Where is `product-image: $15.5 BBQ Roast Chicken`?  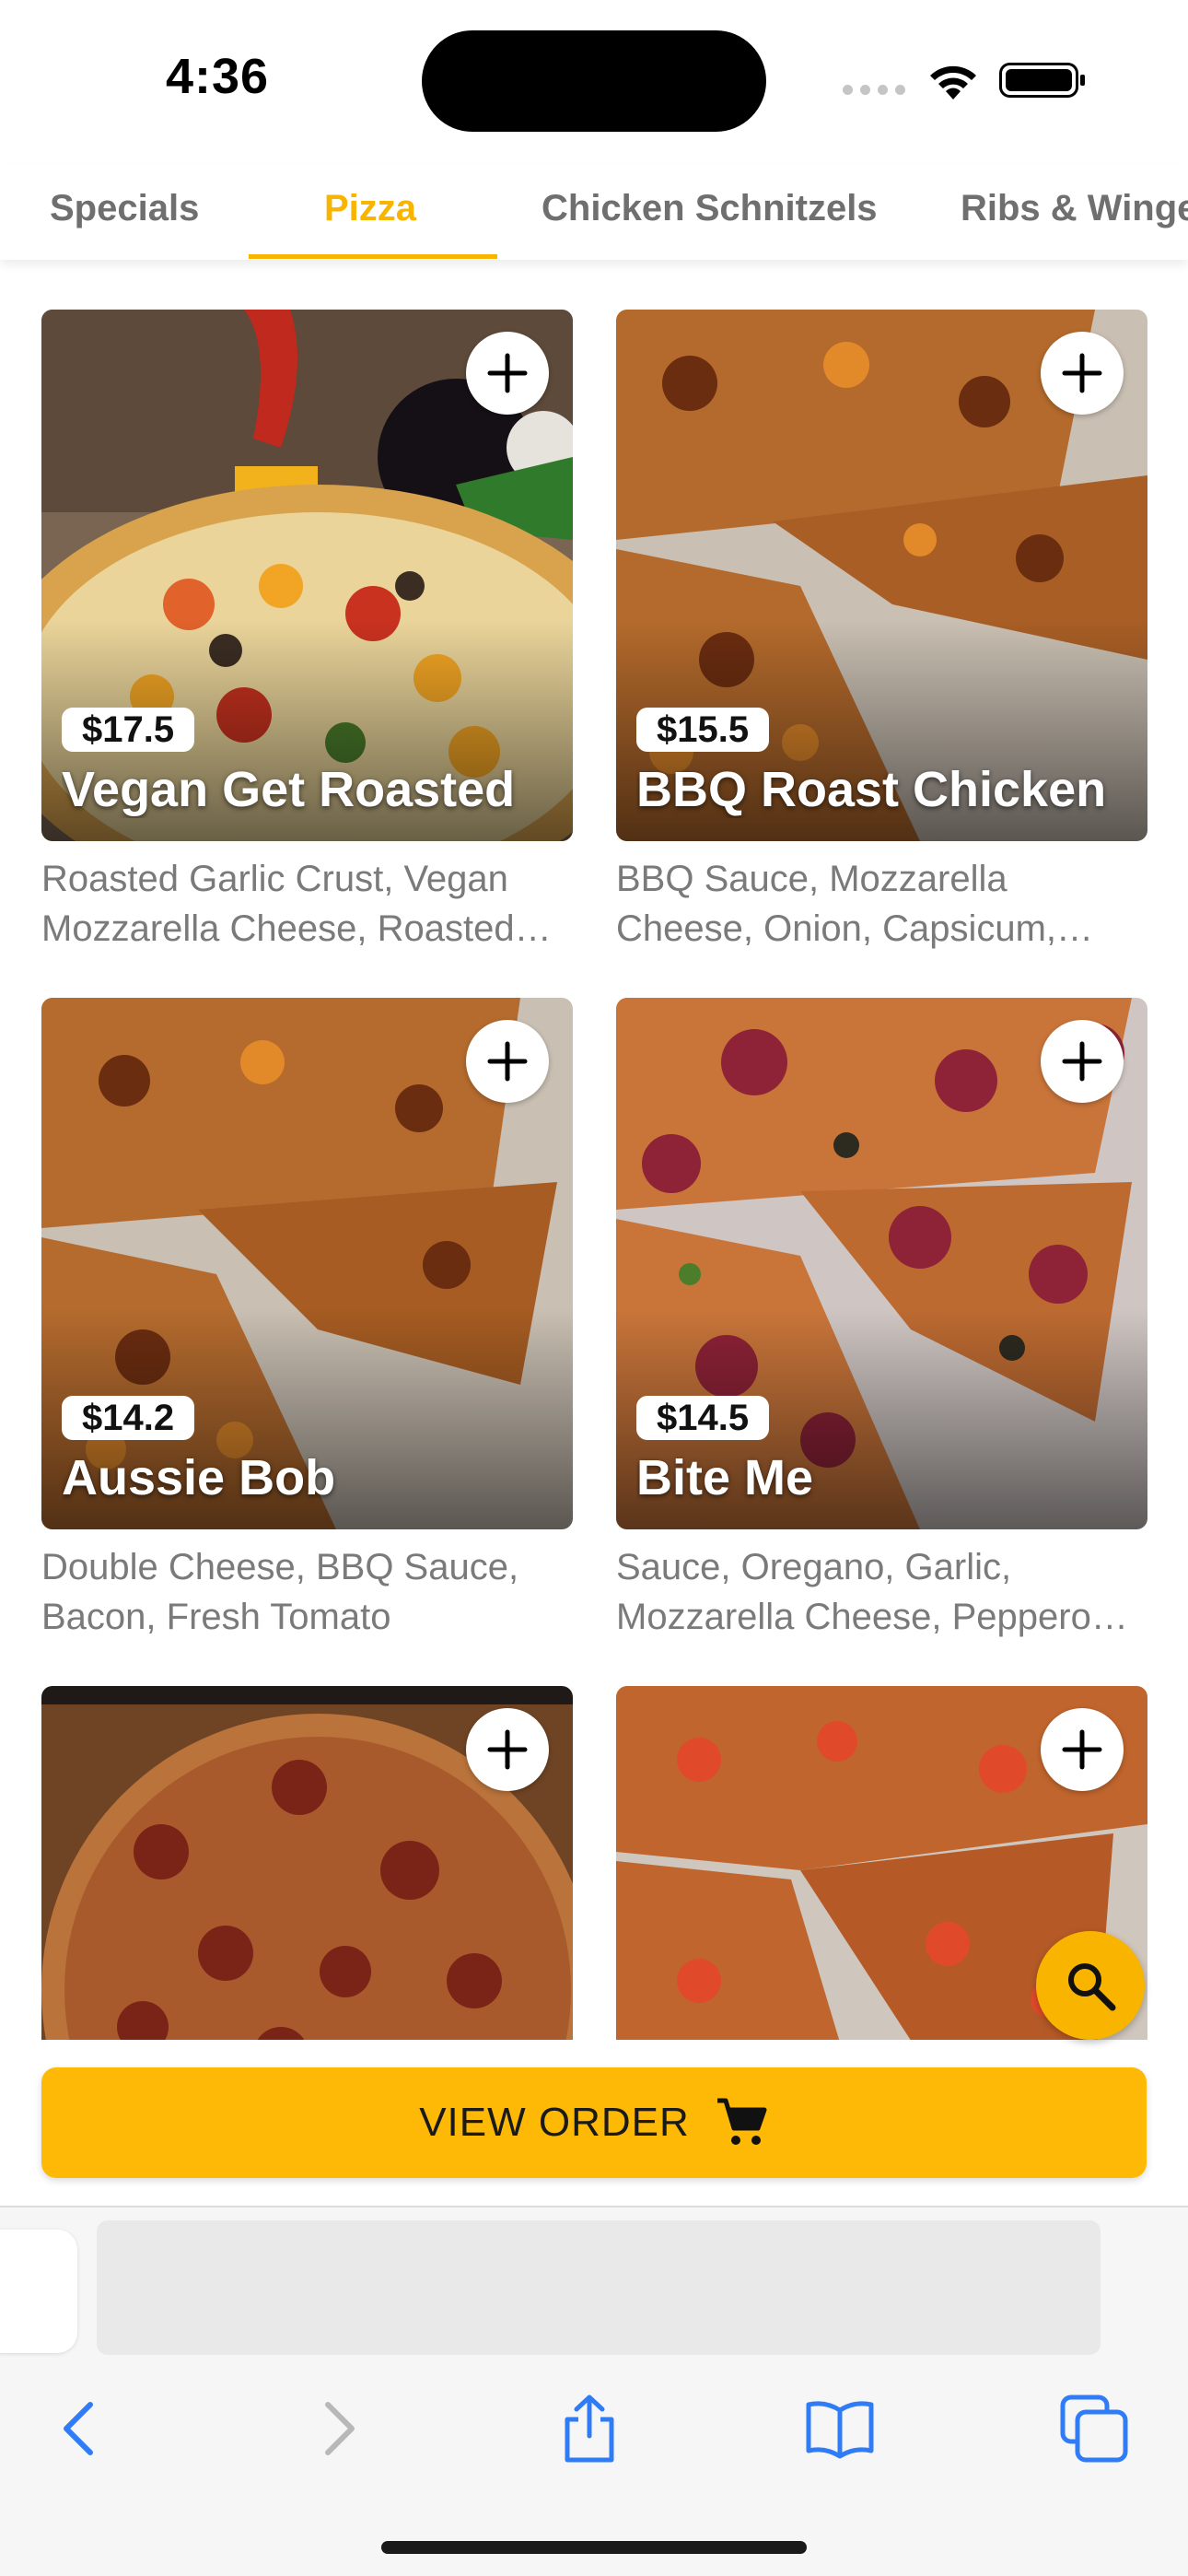
product-image: $15.5 BBQ Roast Chicken is located at coordinates (881, 575).